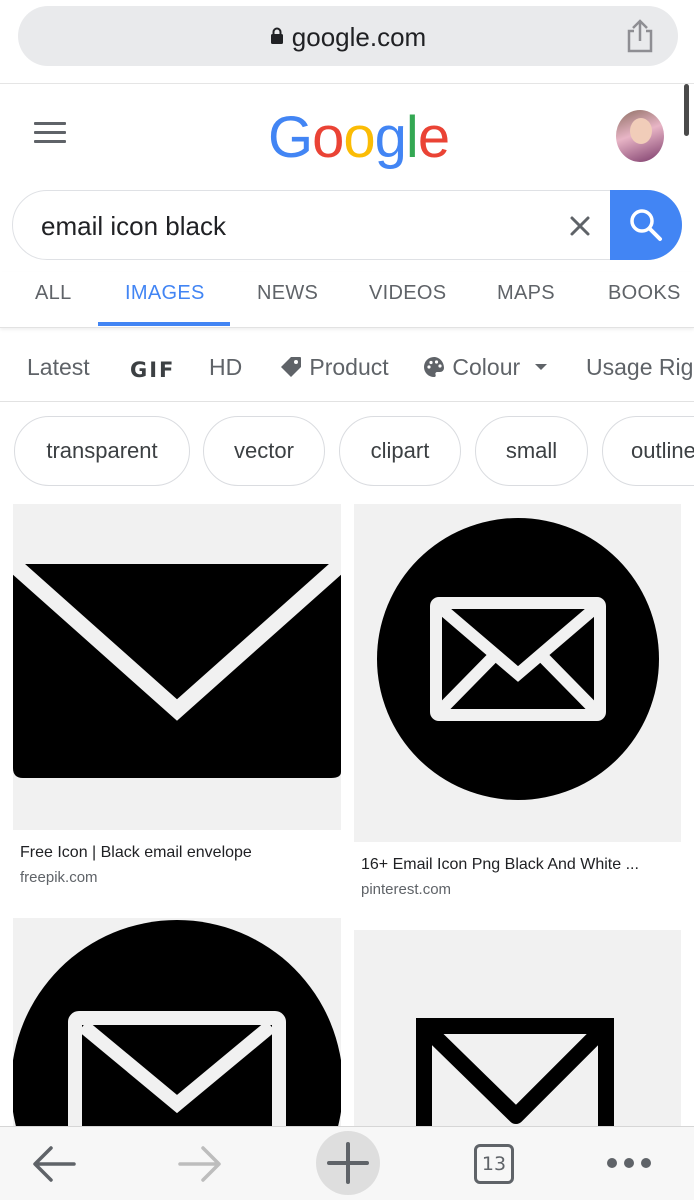  I want to click on filter-product: Product, so click(334, 367).